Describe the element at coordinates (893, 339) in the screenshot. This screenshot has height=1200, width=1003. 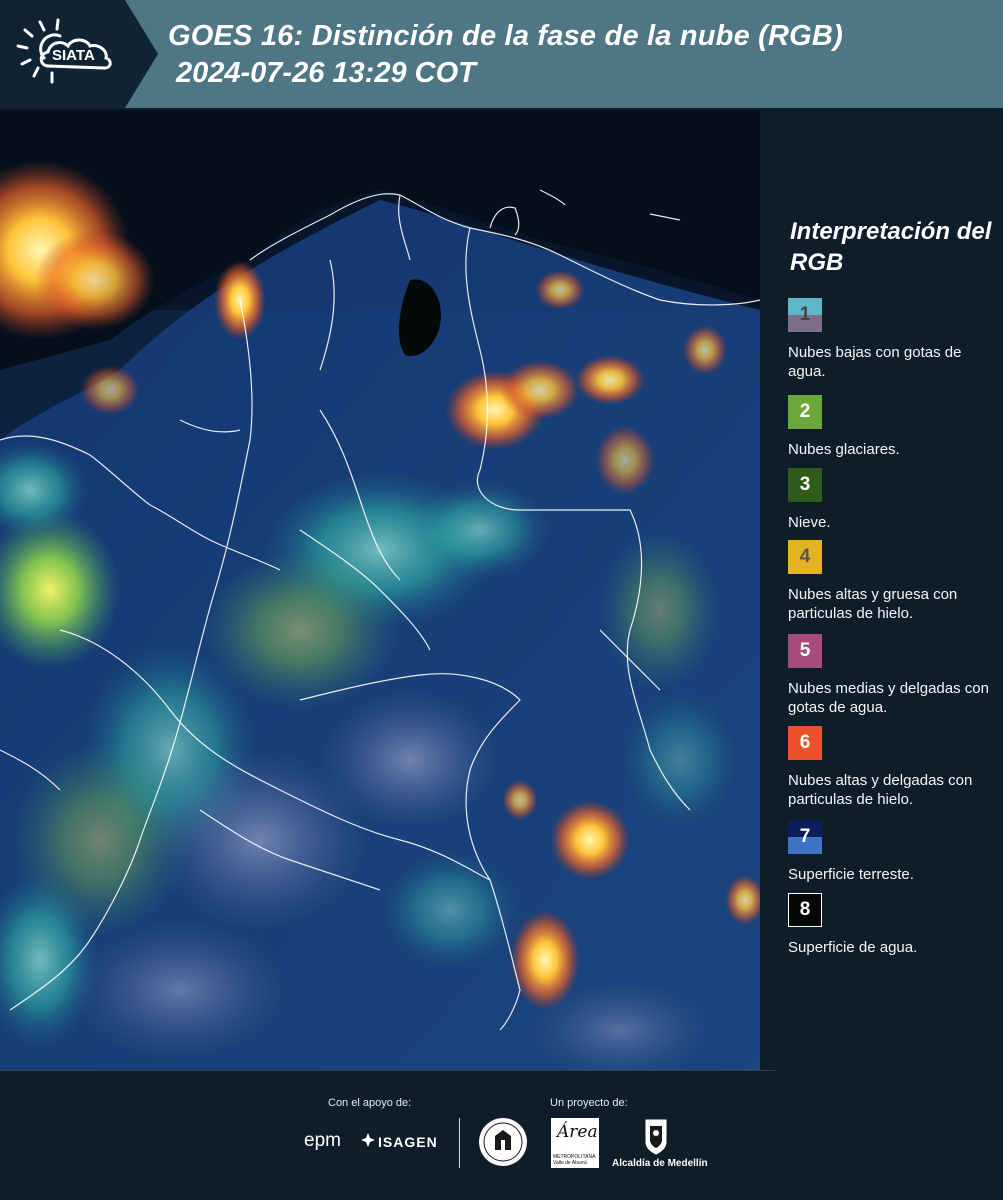
I see `legend-item-1: 1 Nubes bajas con gotas de agua.` at that location.